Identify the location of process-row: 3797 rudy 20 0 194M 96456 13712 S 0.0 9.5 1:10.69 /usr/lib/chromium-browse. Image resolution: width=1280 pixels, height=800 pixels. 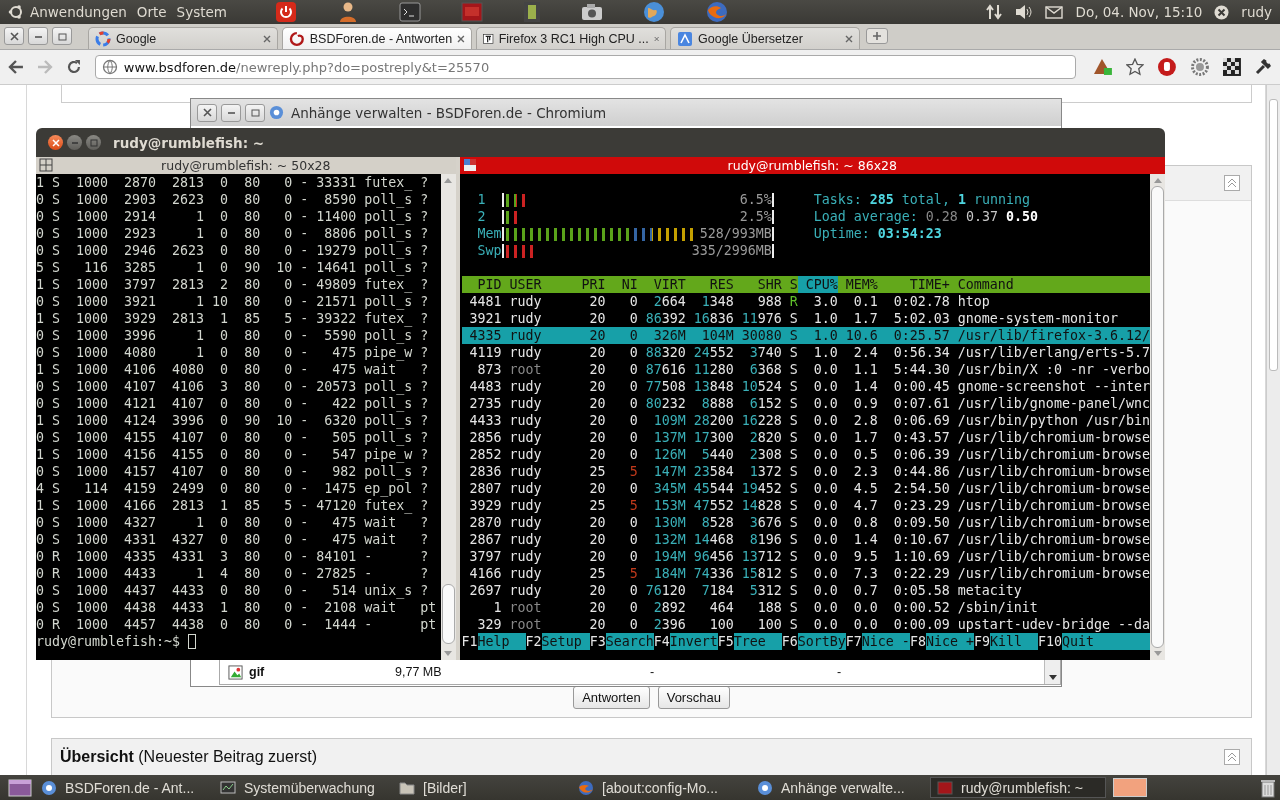
(805, 556).